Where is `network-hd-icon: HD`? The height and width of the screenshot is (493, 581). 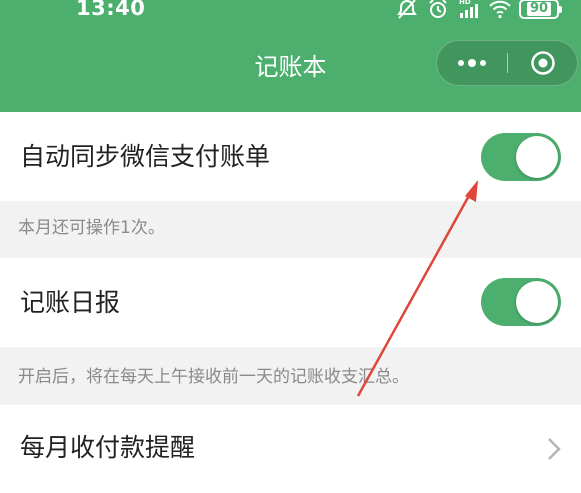
network-hd-icon: HD is located at coordinates (468, 9).